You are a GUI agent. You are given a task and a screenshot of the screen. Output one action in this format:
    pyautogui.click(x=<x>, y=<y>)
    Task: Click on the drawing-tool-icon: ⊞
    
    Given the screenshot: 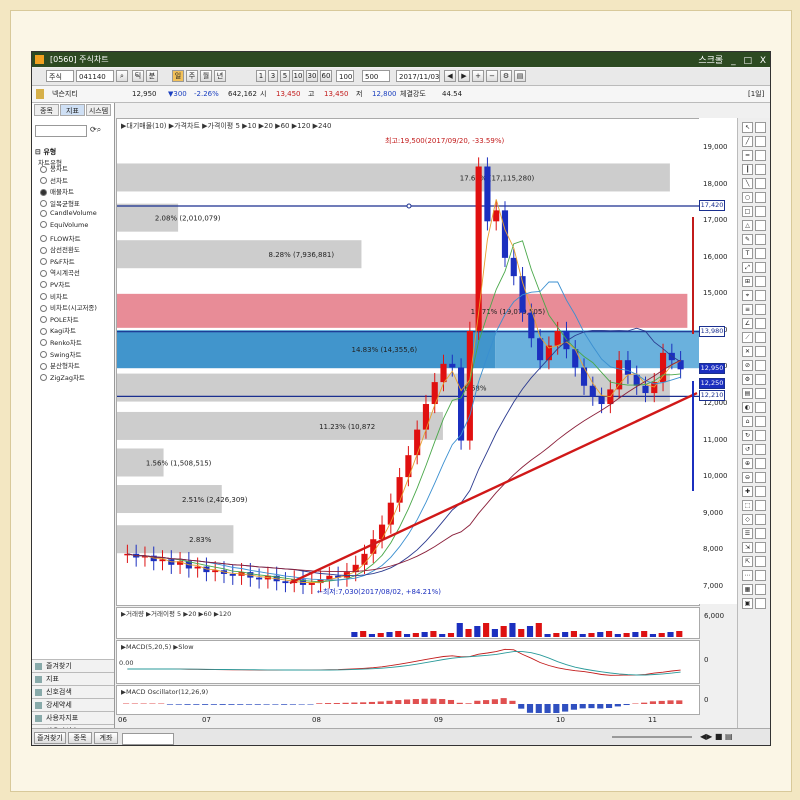 What is the action you would take?
    pyautogui.click(x=747, y=281)
    